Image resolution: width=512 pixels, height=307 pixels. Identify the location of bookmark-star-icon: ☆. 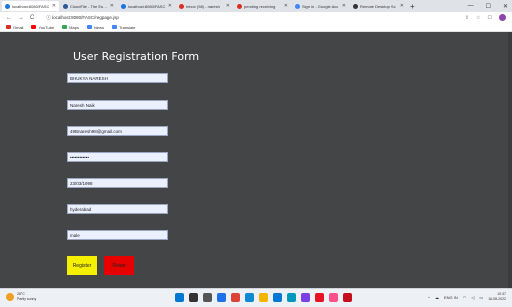
(478, 18).